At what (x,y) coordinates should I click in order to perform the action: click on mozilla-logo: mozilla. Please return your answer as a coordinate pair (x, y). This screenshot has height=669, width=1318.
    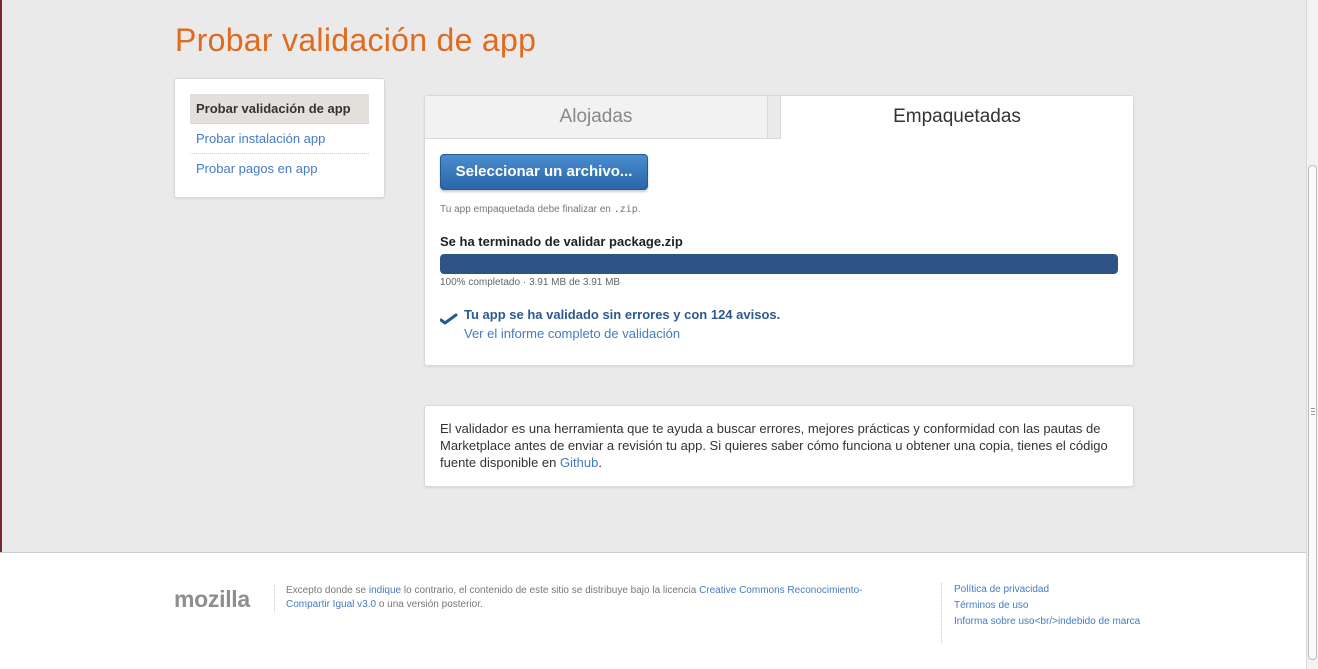
    Looking at the image, I should click on (212, 599).